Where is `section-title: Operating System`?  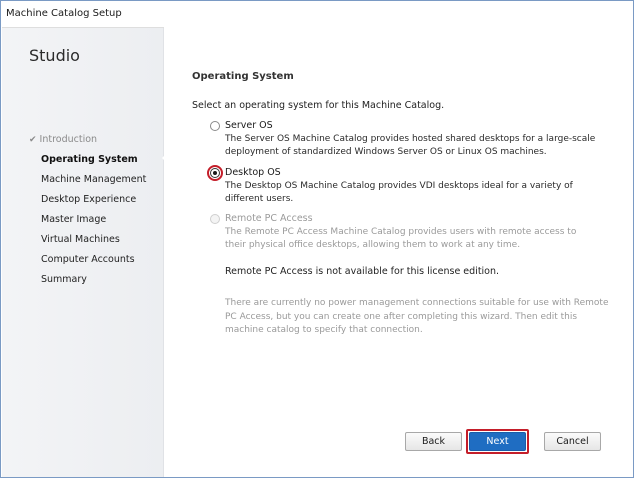
section-title: Operating System is located at coordinates (243, 76).